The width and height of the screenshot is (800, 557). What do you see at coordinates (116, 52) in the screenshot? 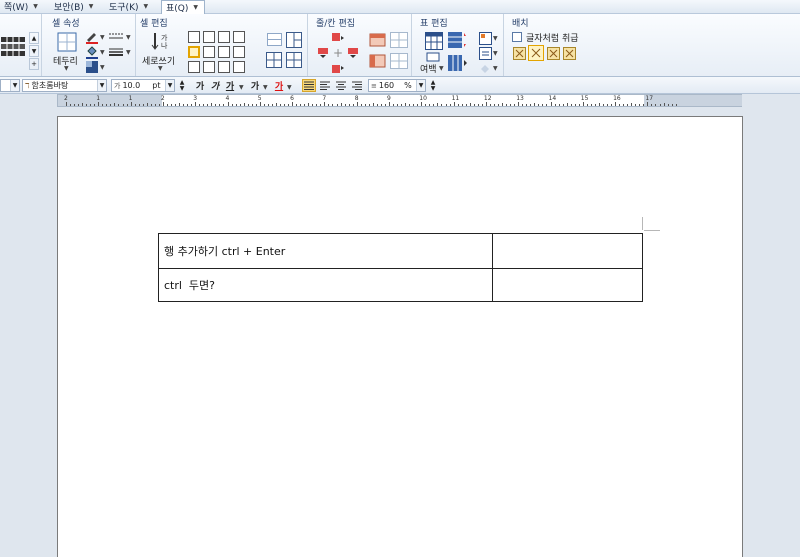
I see `line-weight-icon` at bounding box center [116, 52].